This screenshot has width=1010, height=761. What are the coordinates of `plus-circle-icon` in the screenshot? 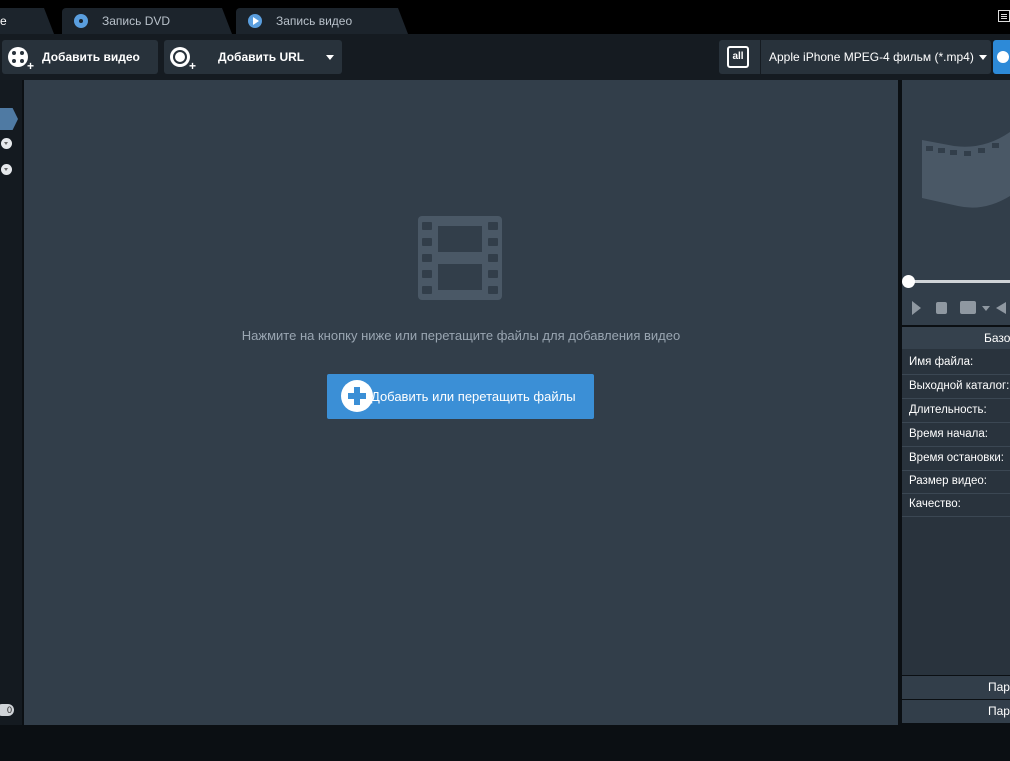 It's located at (357, 396).